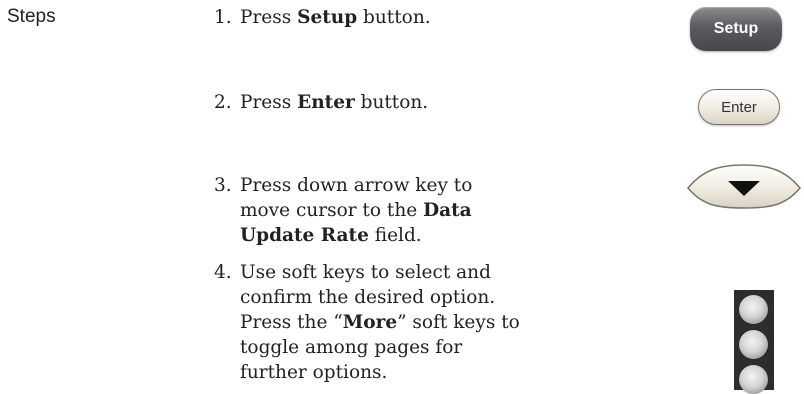 Image resolution: width=804 pixels, height=394 pixels. Describe the element at coordinates (326, 102) in the screenshot. I see `step-key-term: Enter` at that location.